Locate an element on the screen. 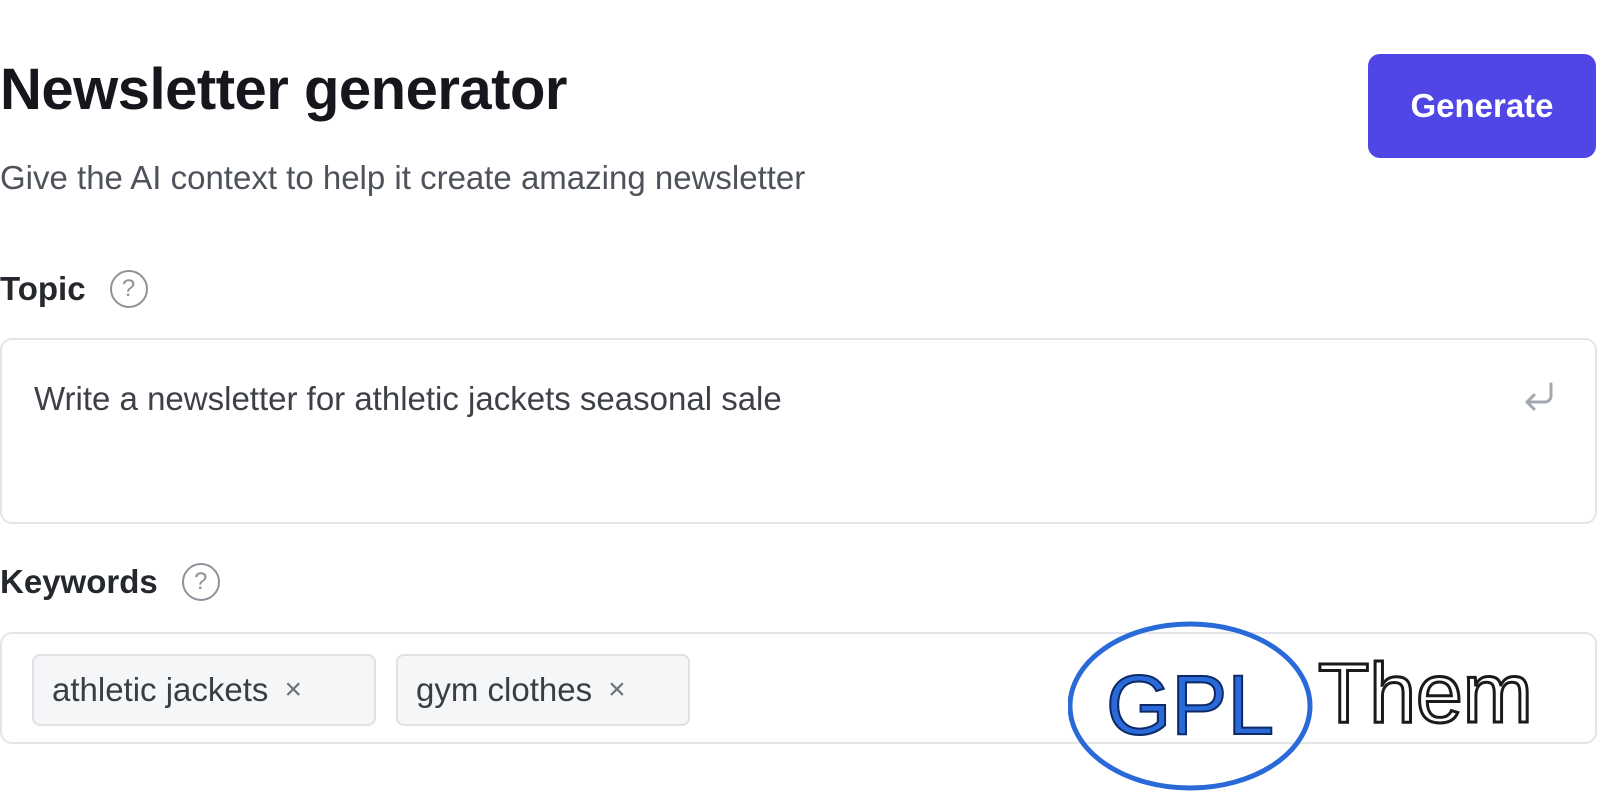 The width and height of the screenshot is (1600, 800). keywords-label-row: Keywords ? is located at coordinates (110, 582).